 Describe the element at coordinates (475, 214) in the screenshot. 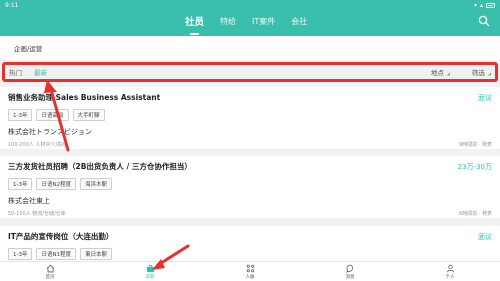

I see `job-posted: 6時間前 · 発表` at that location.